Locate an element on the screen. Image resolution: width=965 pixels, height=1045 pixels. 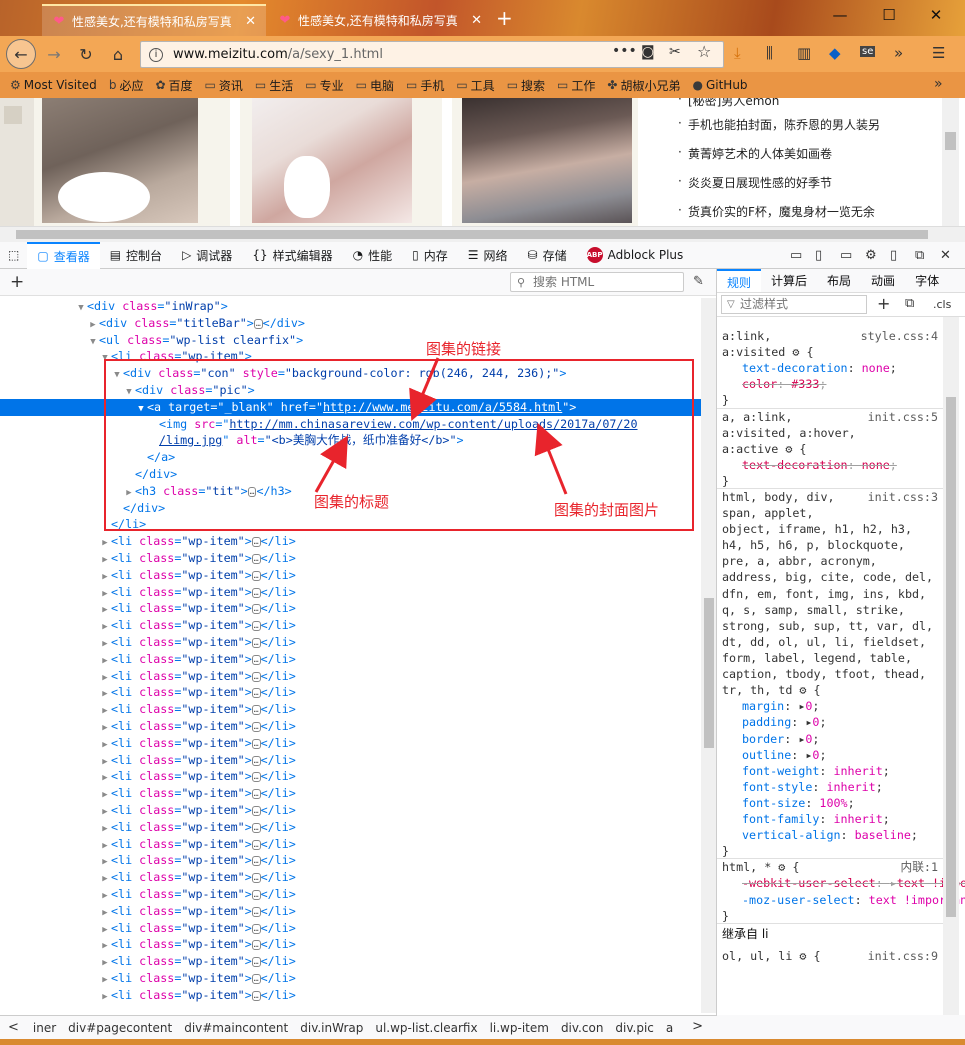
rules-tab: 计算后 is located at coordinates (789, 280).